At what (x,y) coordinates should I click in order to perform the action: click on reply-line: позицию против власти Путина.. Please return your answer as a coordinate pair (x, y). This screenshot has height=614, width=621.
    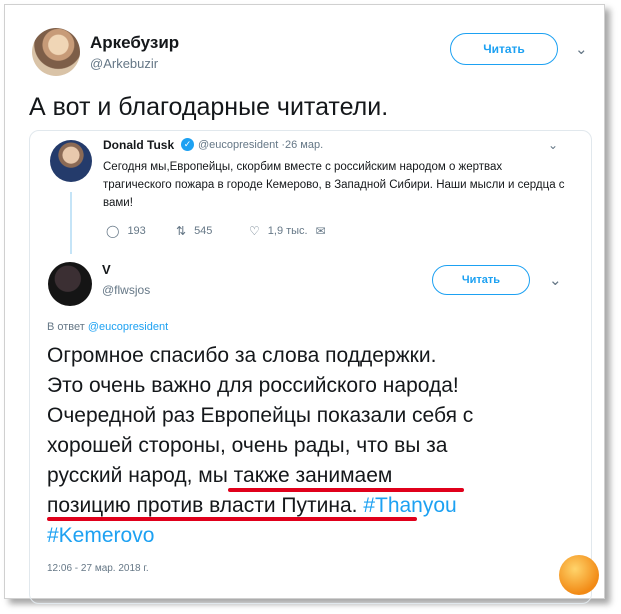
    Looking at the image, I should click on (202, 505).